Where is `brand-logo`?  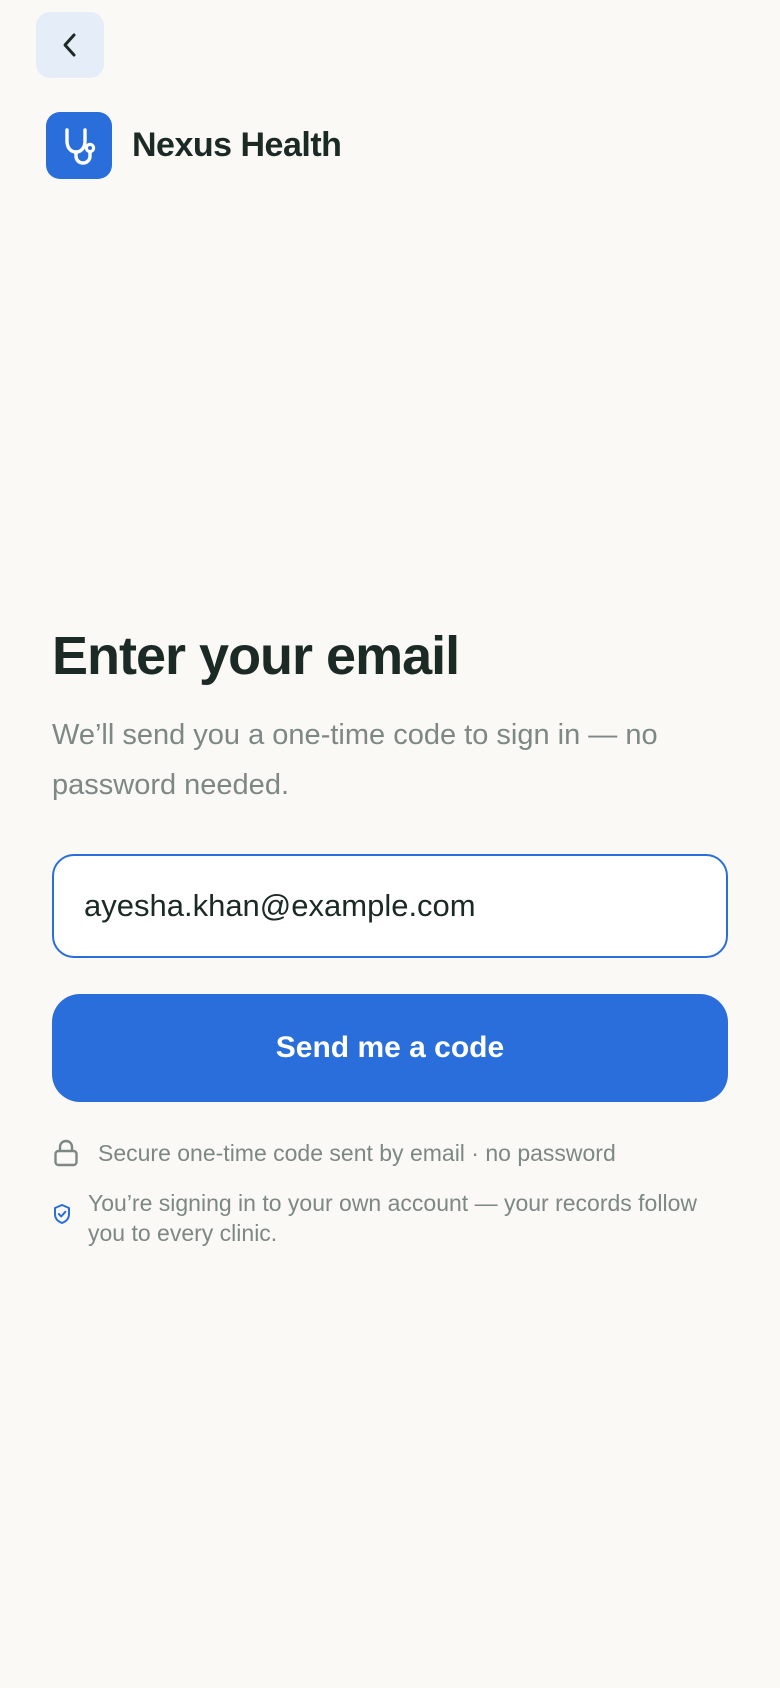 brand-logo is located at coordinates (79, 145).